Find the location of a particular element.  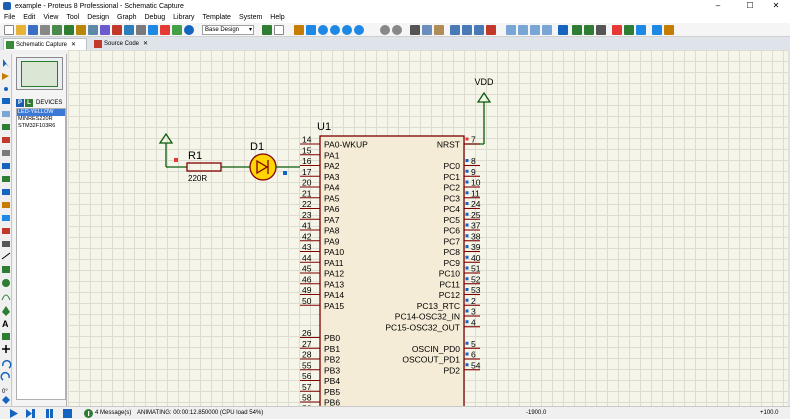

message-count: 4 Message(s) is located at coordinates (113, 413).